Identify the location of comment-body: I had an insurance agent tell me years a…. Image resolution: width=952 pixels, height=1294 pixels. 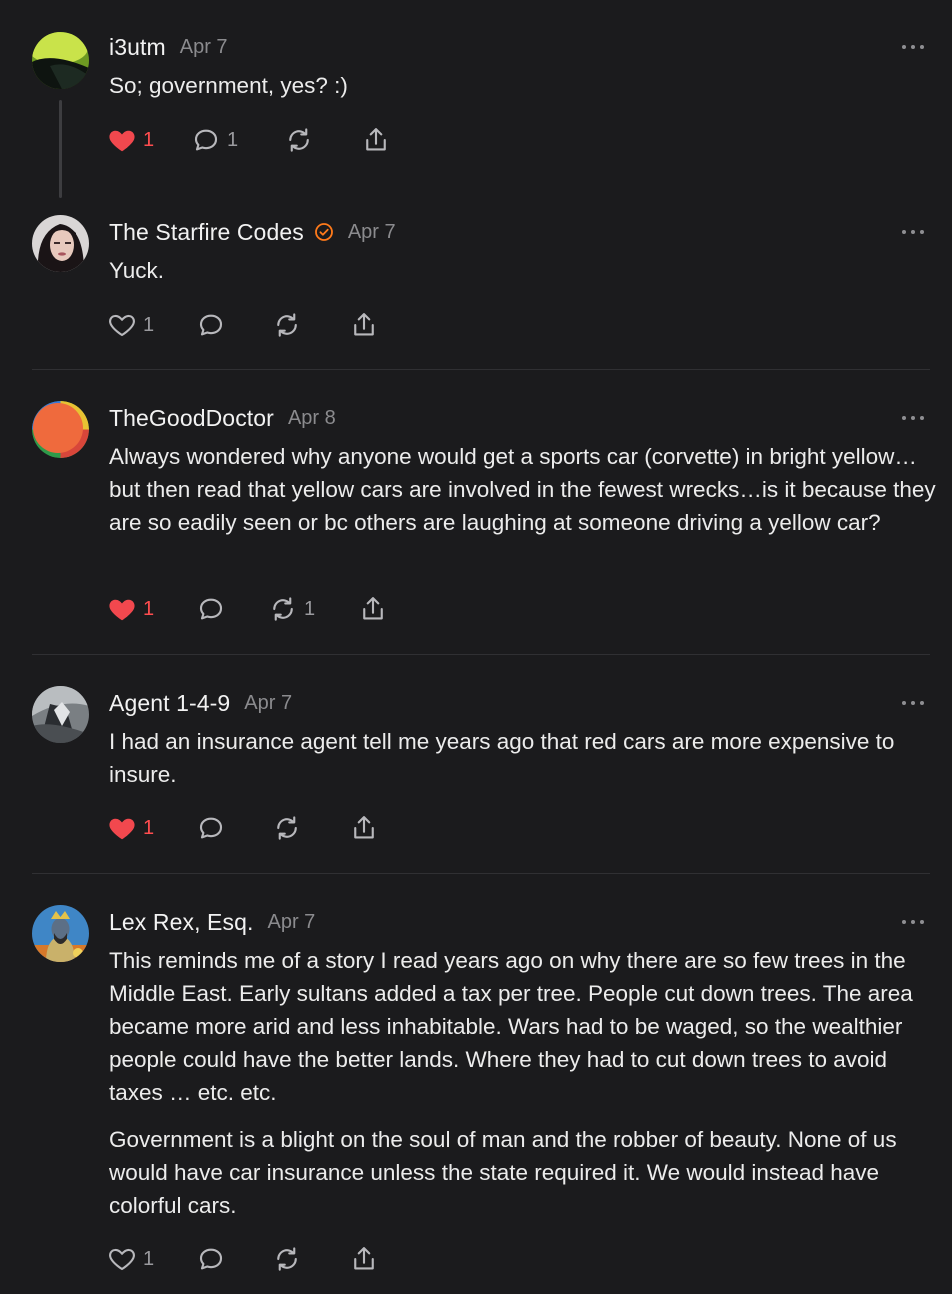
(524, 765).